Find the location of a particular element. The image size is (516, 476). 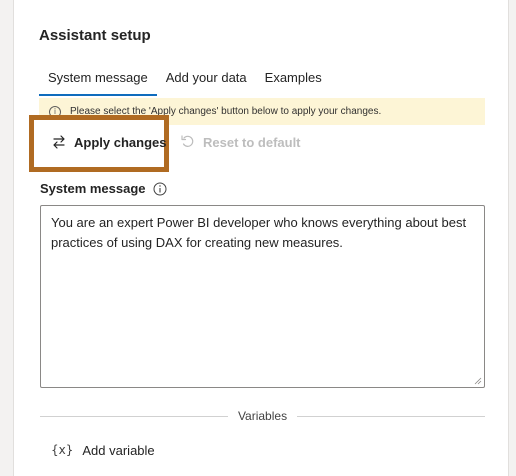

add-variable-button: {x} Add variable is located at coordinates (103, 450).